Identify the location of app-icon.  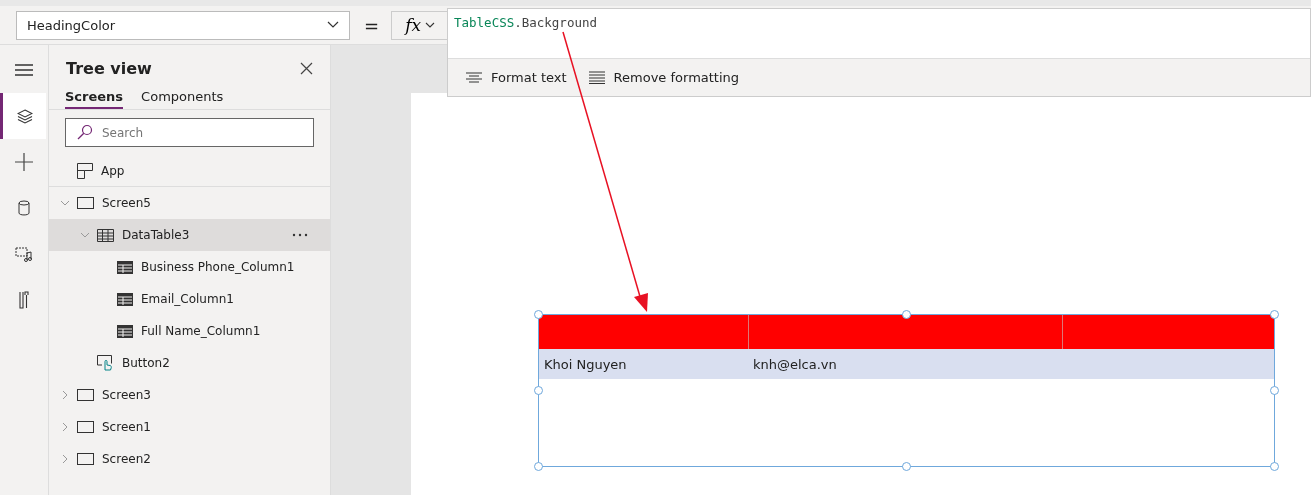
(85, 170).